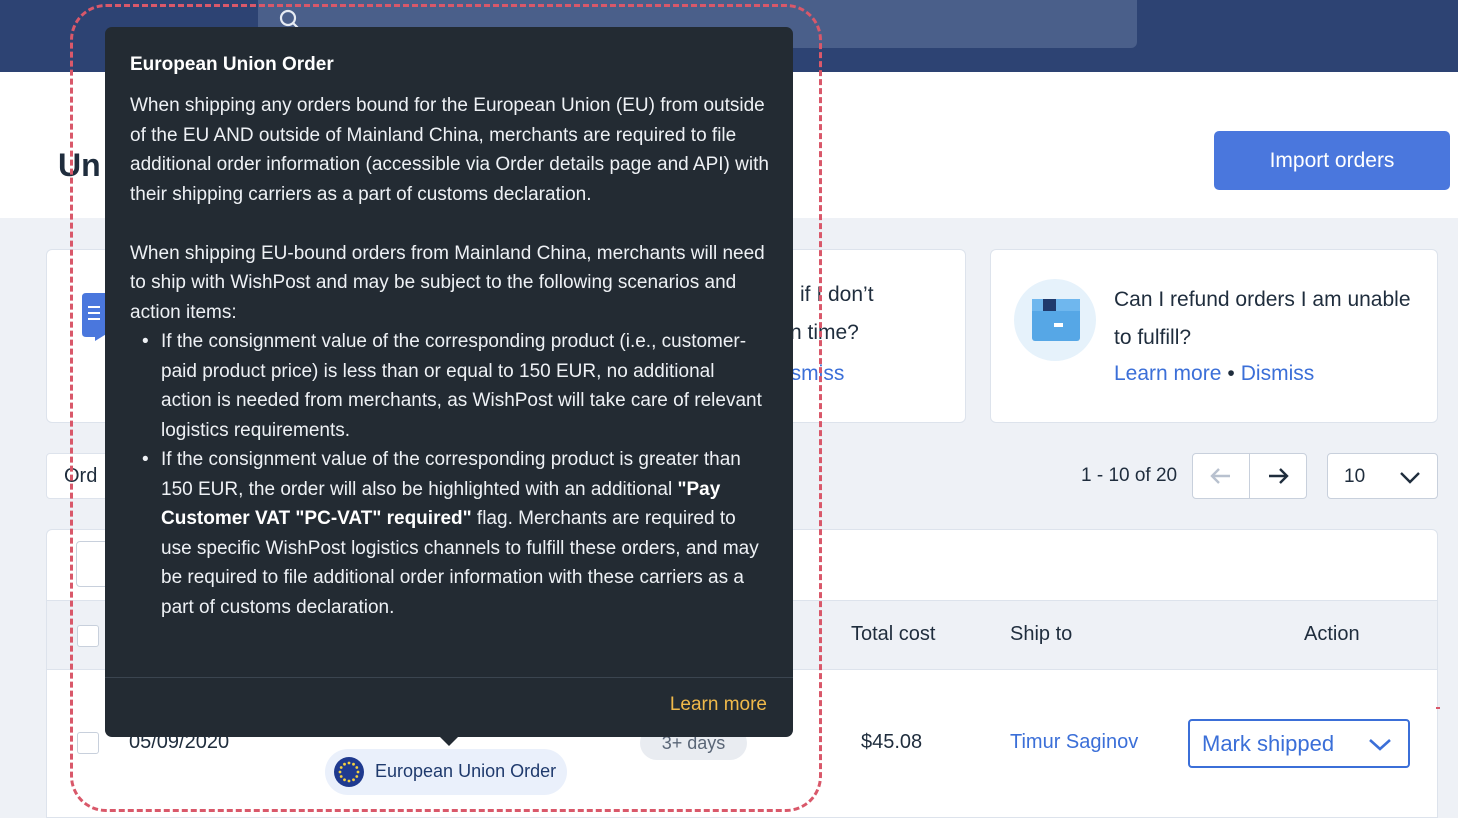  Describe the element at coordinates (1268, 743) in the screenshot. I see `mark-shipped-label: Mark shipped` at that location.